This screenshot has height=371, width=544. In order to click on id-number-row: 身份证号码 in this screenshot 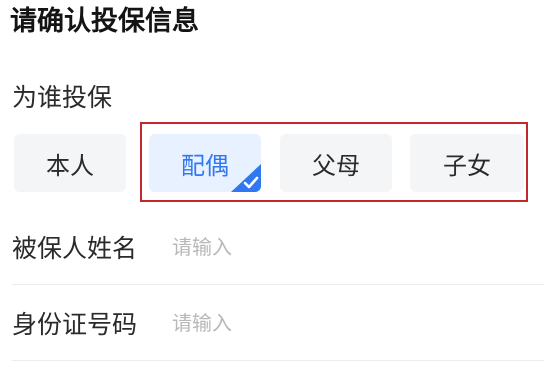, I will do `click(272, 323)`.